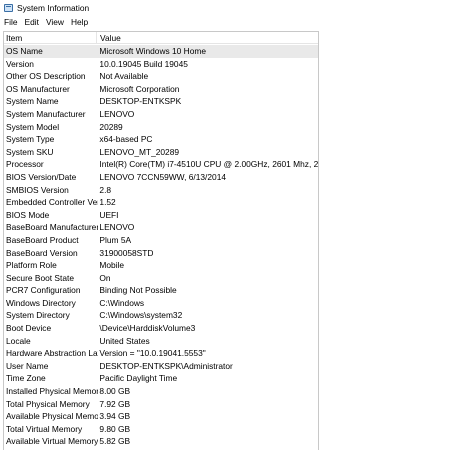  What do you see at coordinates (52, 202) in the screenshot?
I see `row-item-cell: Embedded Controller Version` at bounding box center [52, 202].